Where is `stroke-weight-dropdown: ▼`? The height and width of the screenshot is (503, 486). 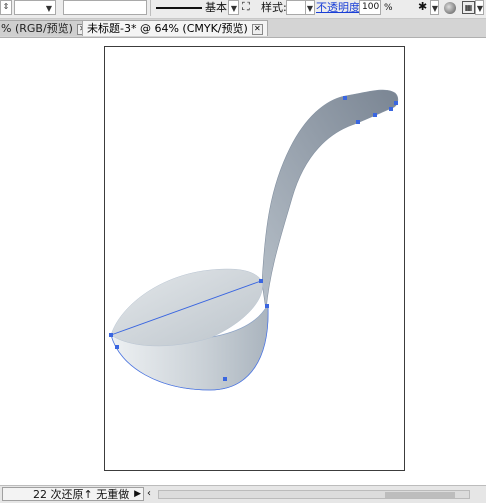 stroke-weight-dropdown: ▼ is located at coordinates (35, 7).